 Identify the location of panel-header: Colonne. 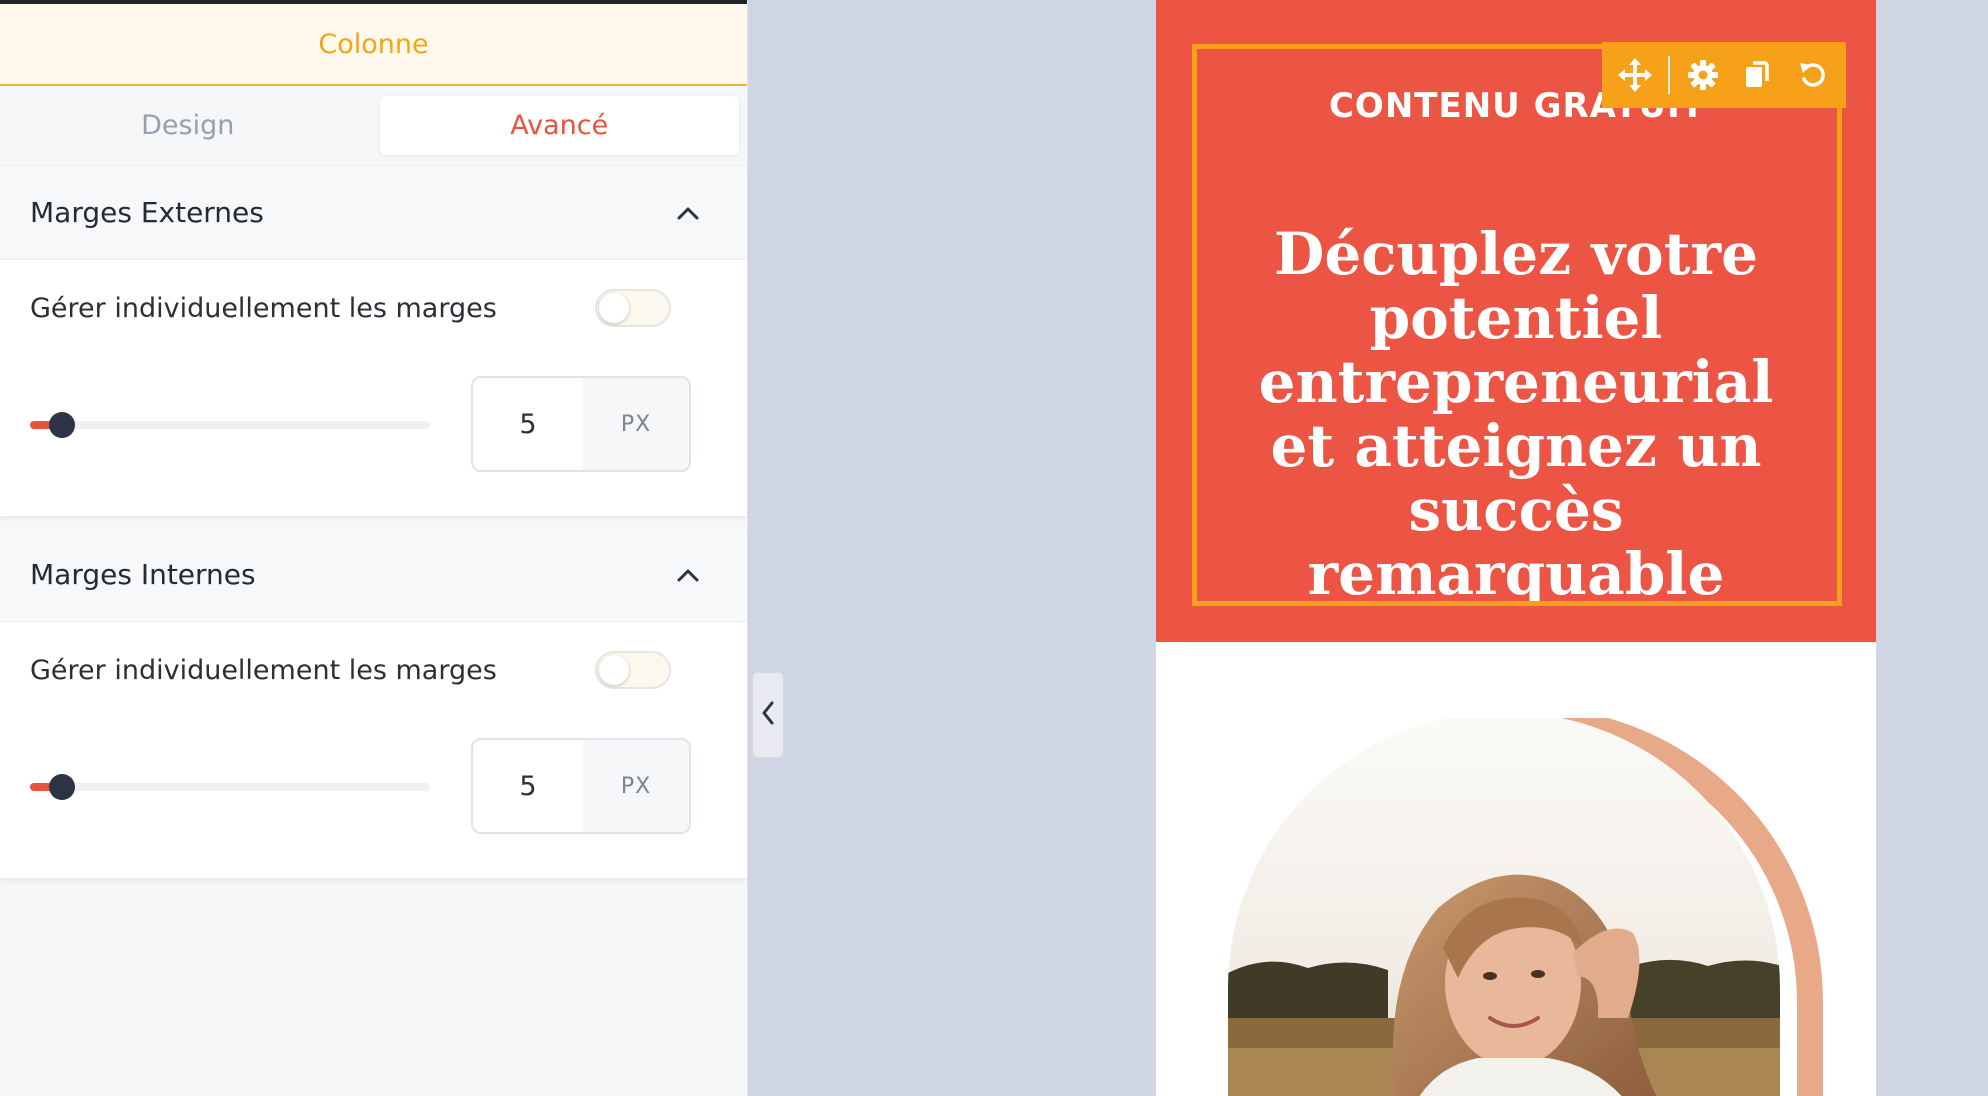
(373, 45).